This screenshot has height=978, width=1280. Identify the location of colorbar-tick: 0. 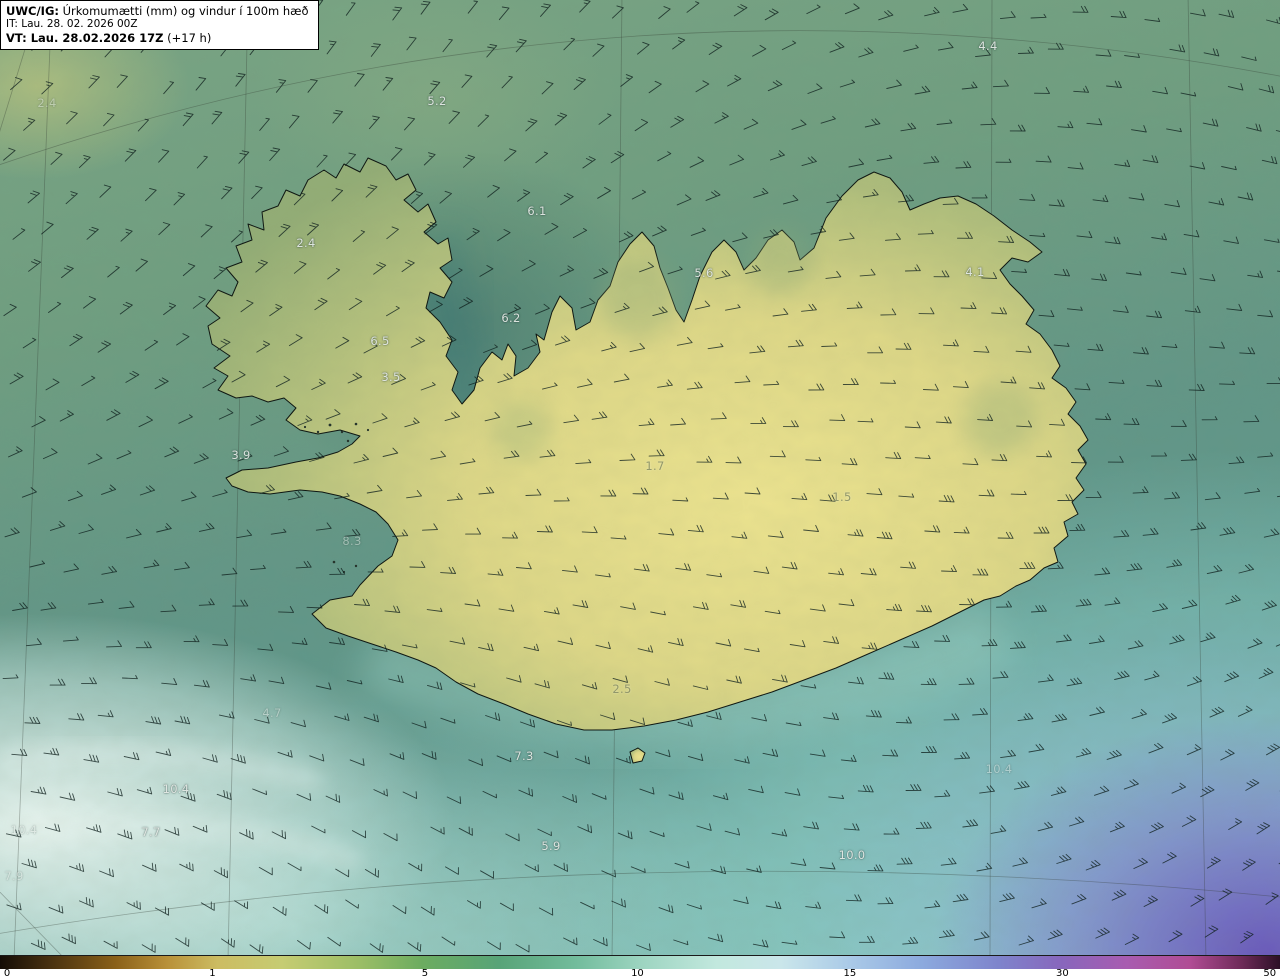
(7, 973).